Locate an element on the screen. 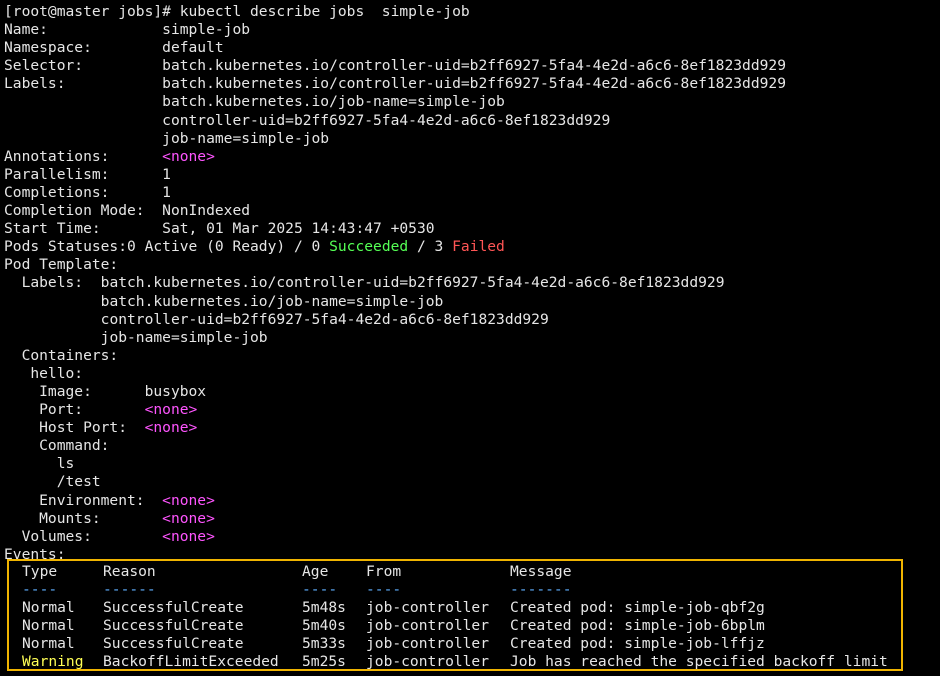 The height and width of the screenshot is (676, 940). event-cell: ------ is located at coordinates (129, 590).